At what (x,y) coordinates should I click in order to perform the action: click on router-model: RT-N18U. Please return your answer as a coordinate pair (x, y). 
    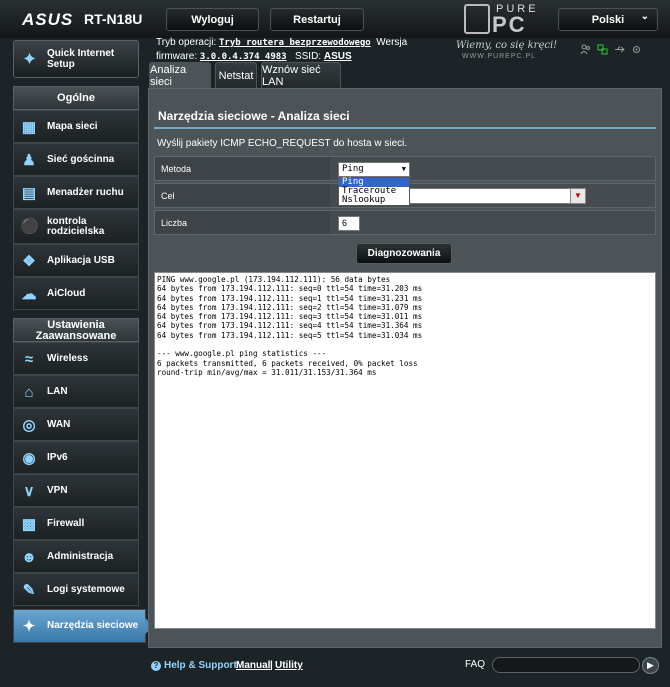
    Looking at the image, I should click on (113, 19).